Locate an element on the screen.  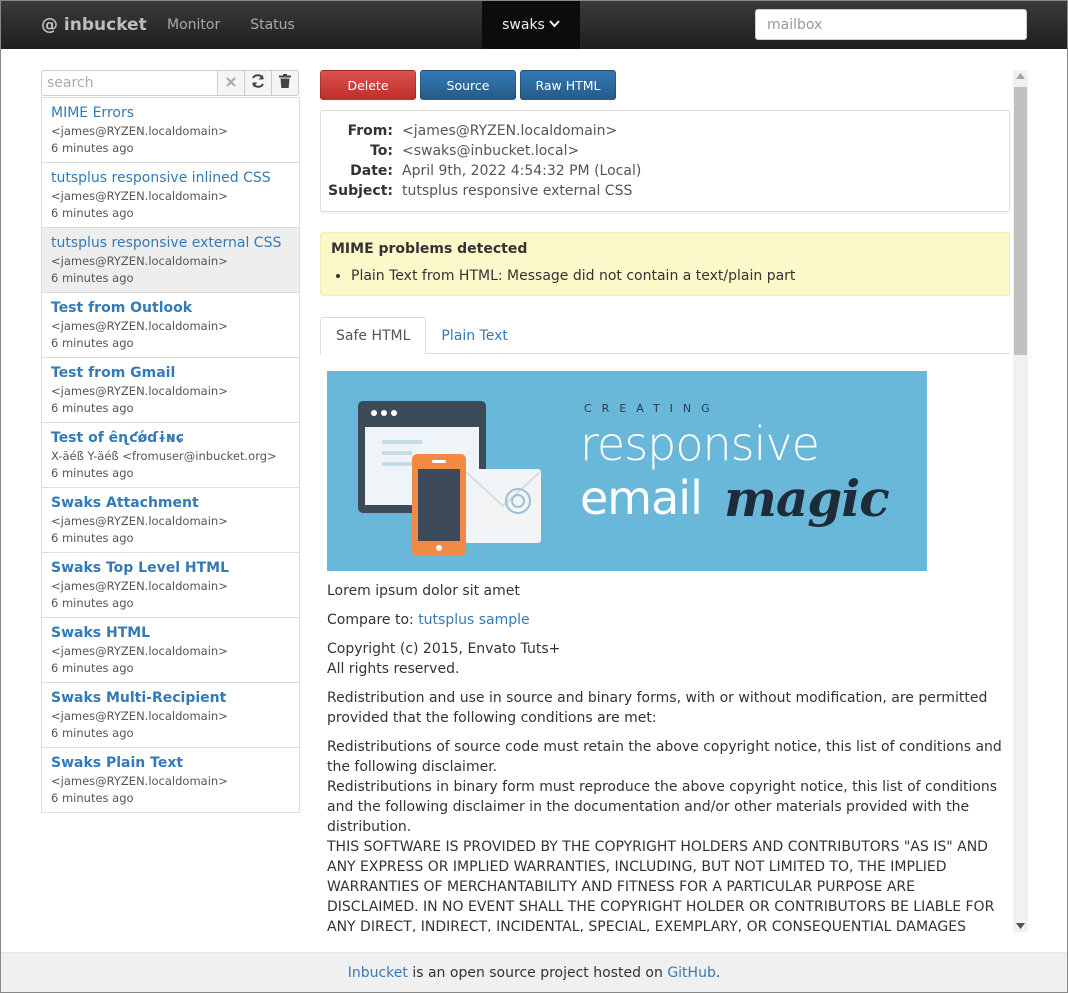
scrollbar-thumb is located at coordinates (1020, 221).